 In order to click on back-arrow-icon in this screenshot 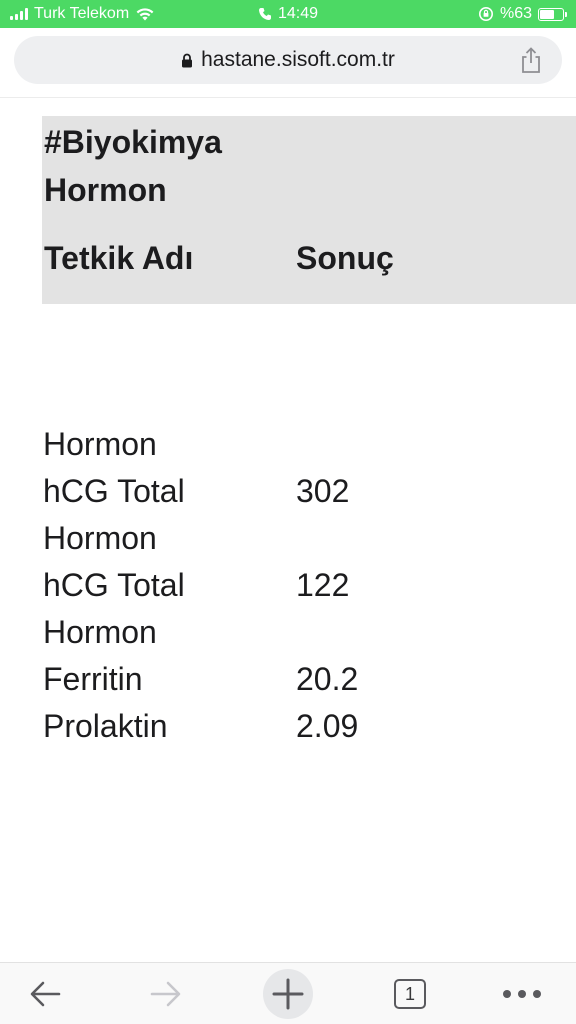, I will do `click(45, 994)`.